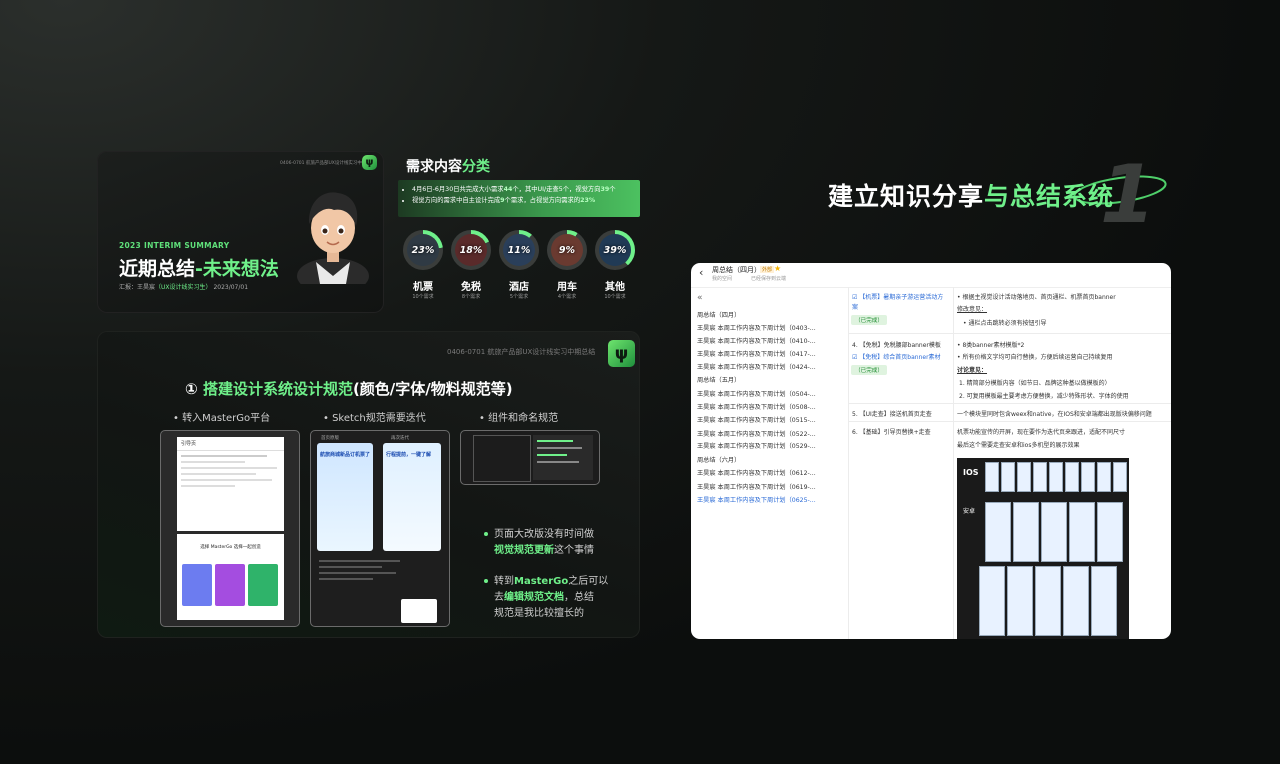  I want to click on card2-small-note: 0406-0701 航旅产品部UX设计线实习中期总结, so click(521, 352).